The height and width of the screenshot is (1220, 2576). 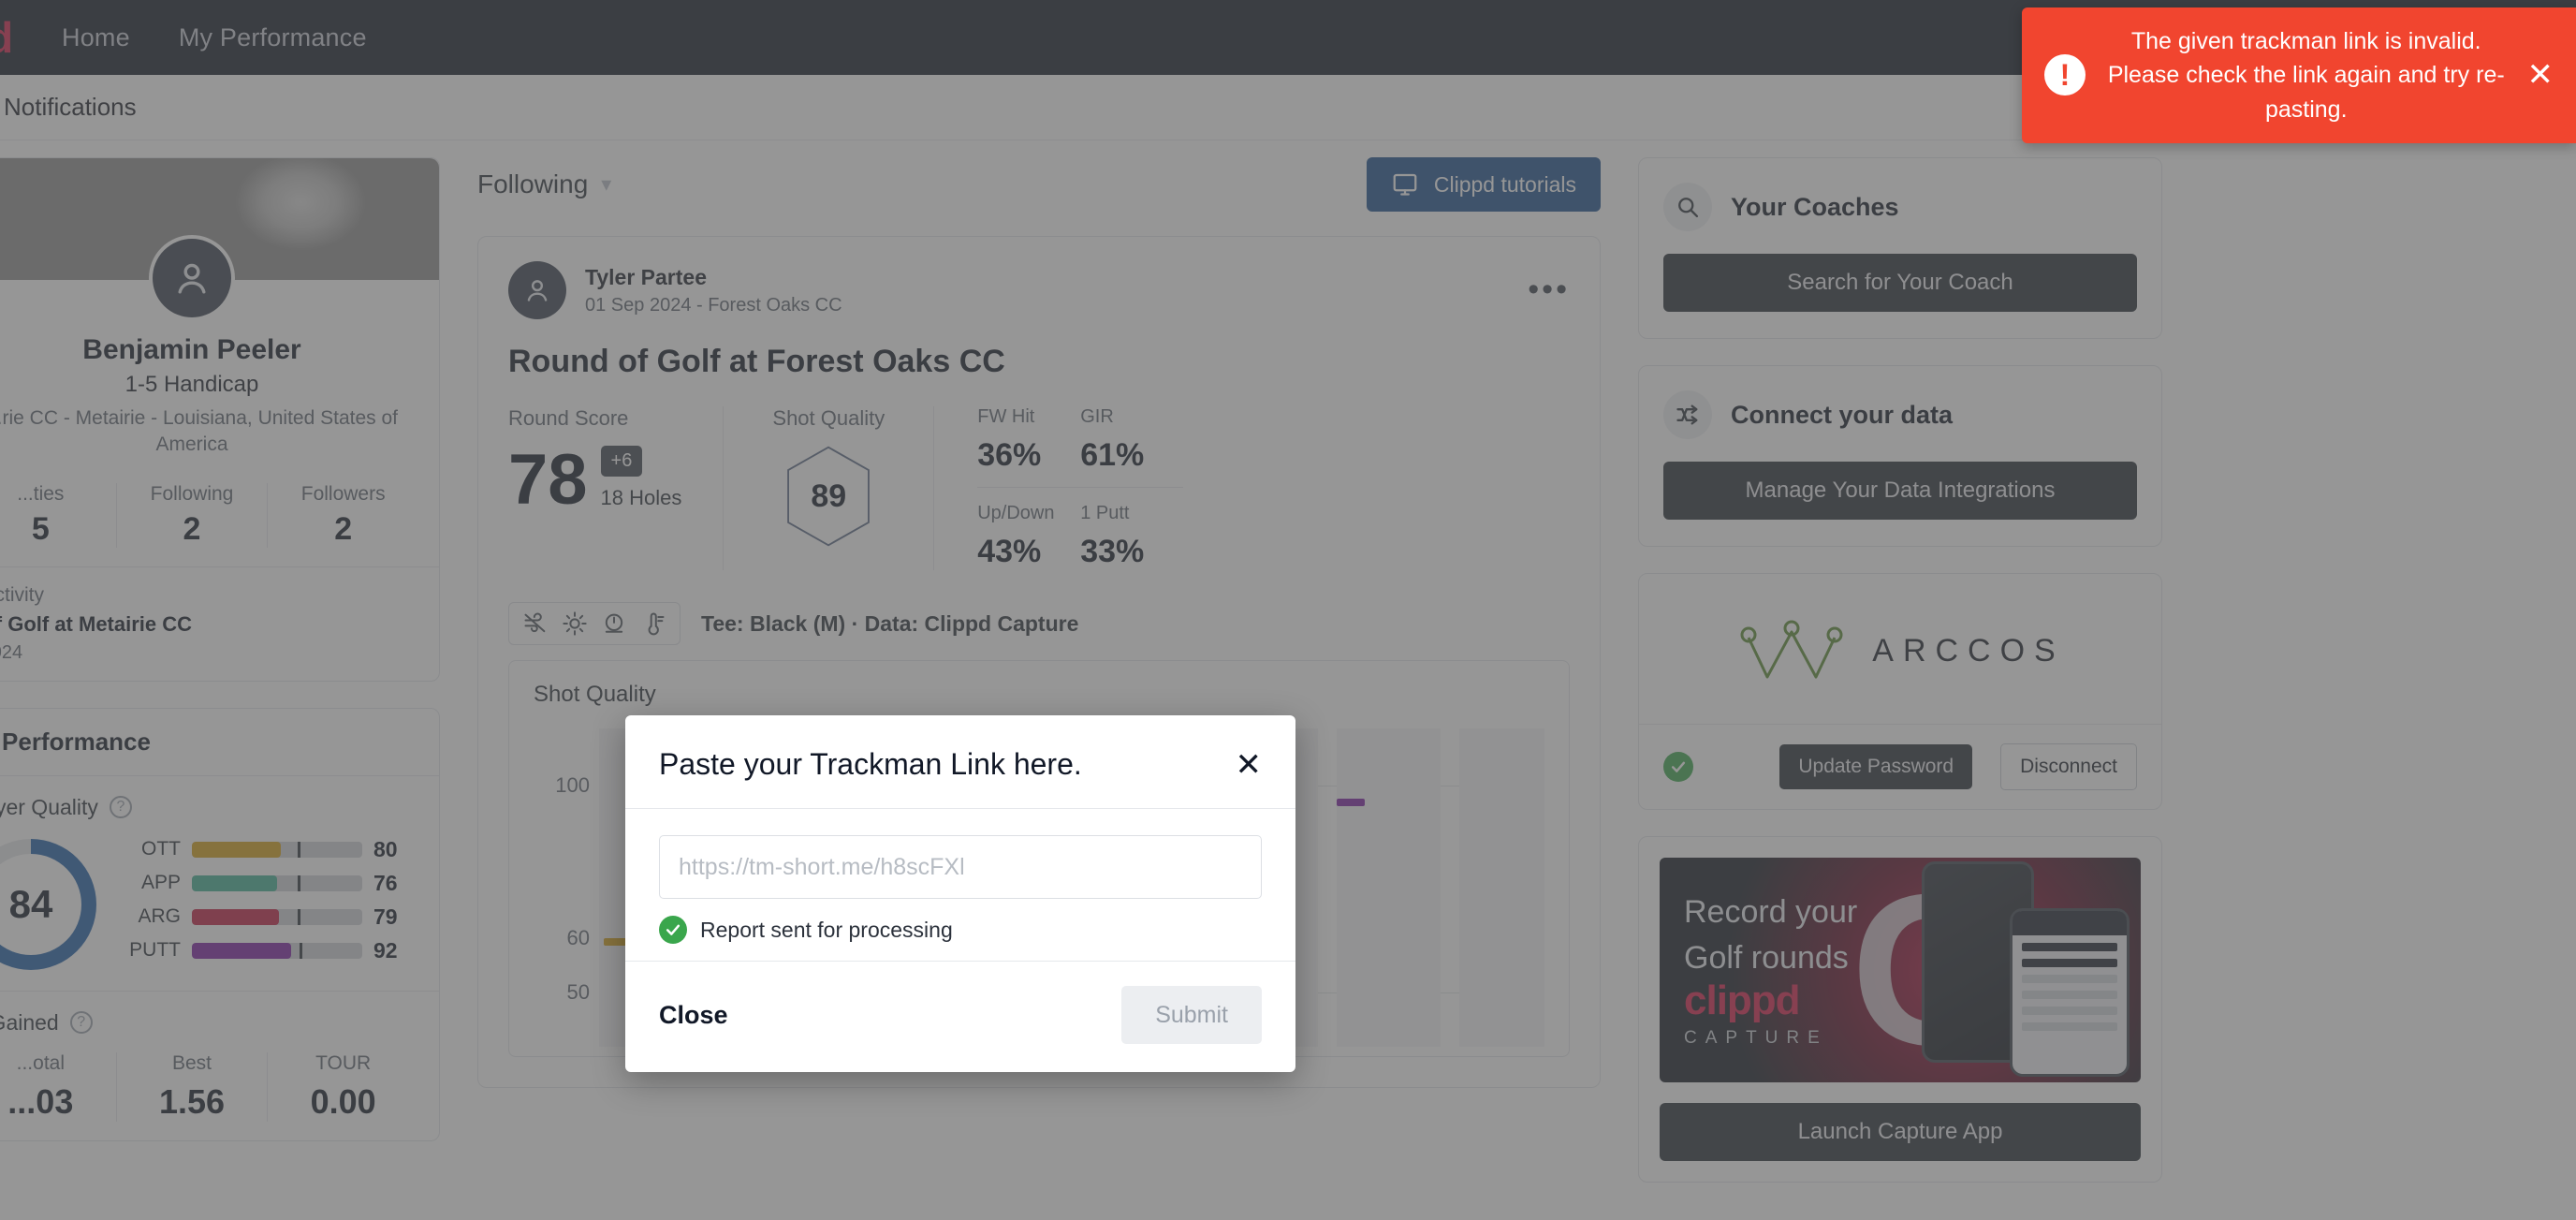 What do you see at coordinates (826, 929) in the screenshot?
I see `modal-status-text: Report sent for processing` at bounding box center [826, 929].